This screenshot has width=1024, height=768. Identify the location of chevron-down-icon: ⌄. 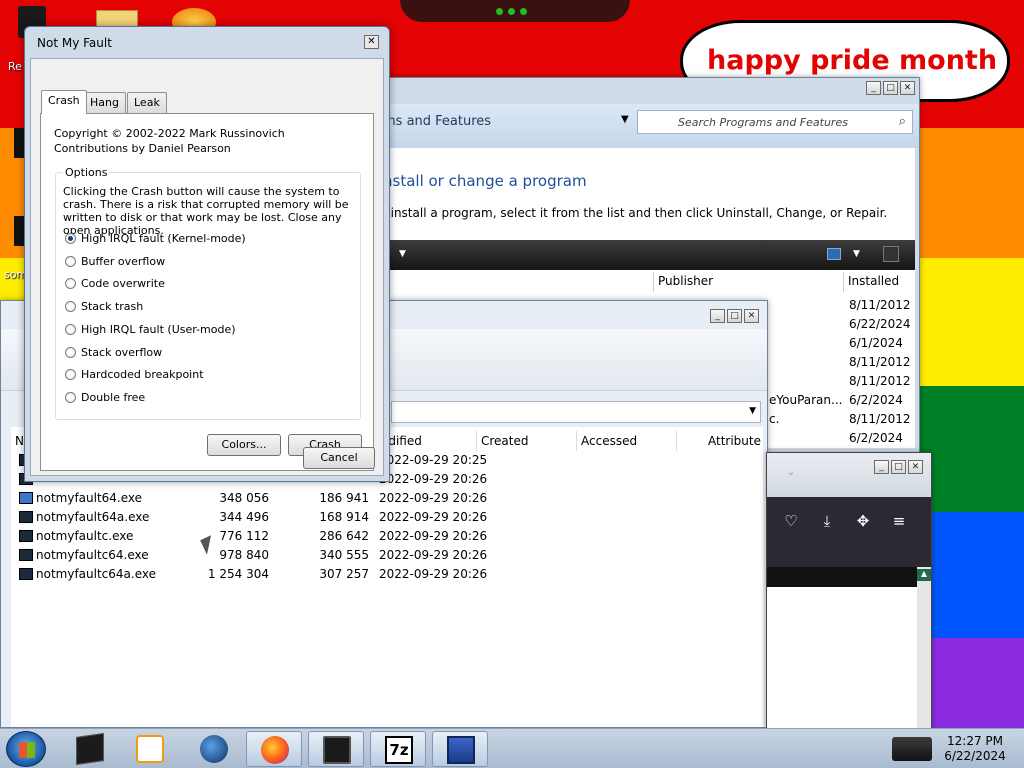
(791, 472).